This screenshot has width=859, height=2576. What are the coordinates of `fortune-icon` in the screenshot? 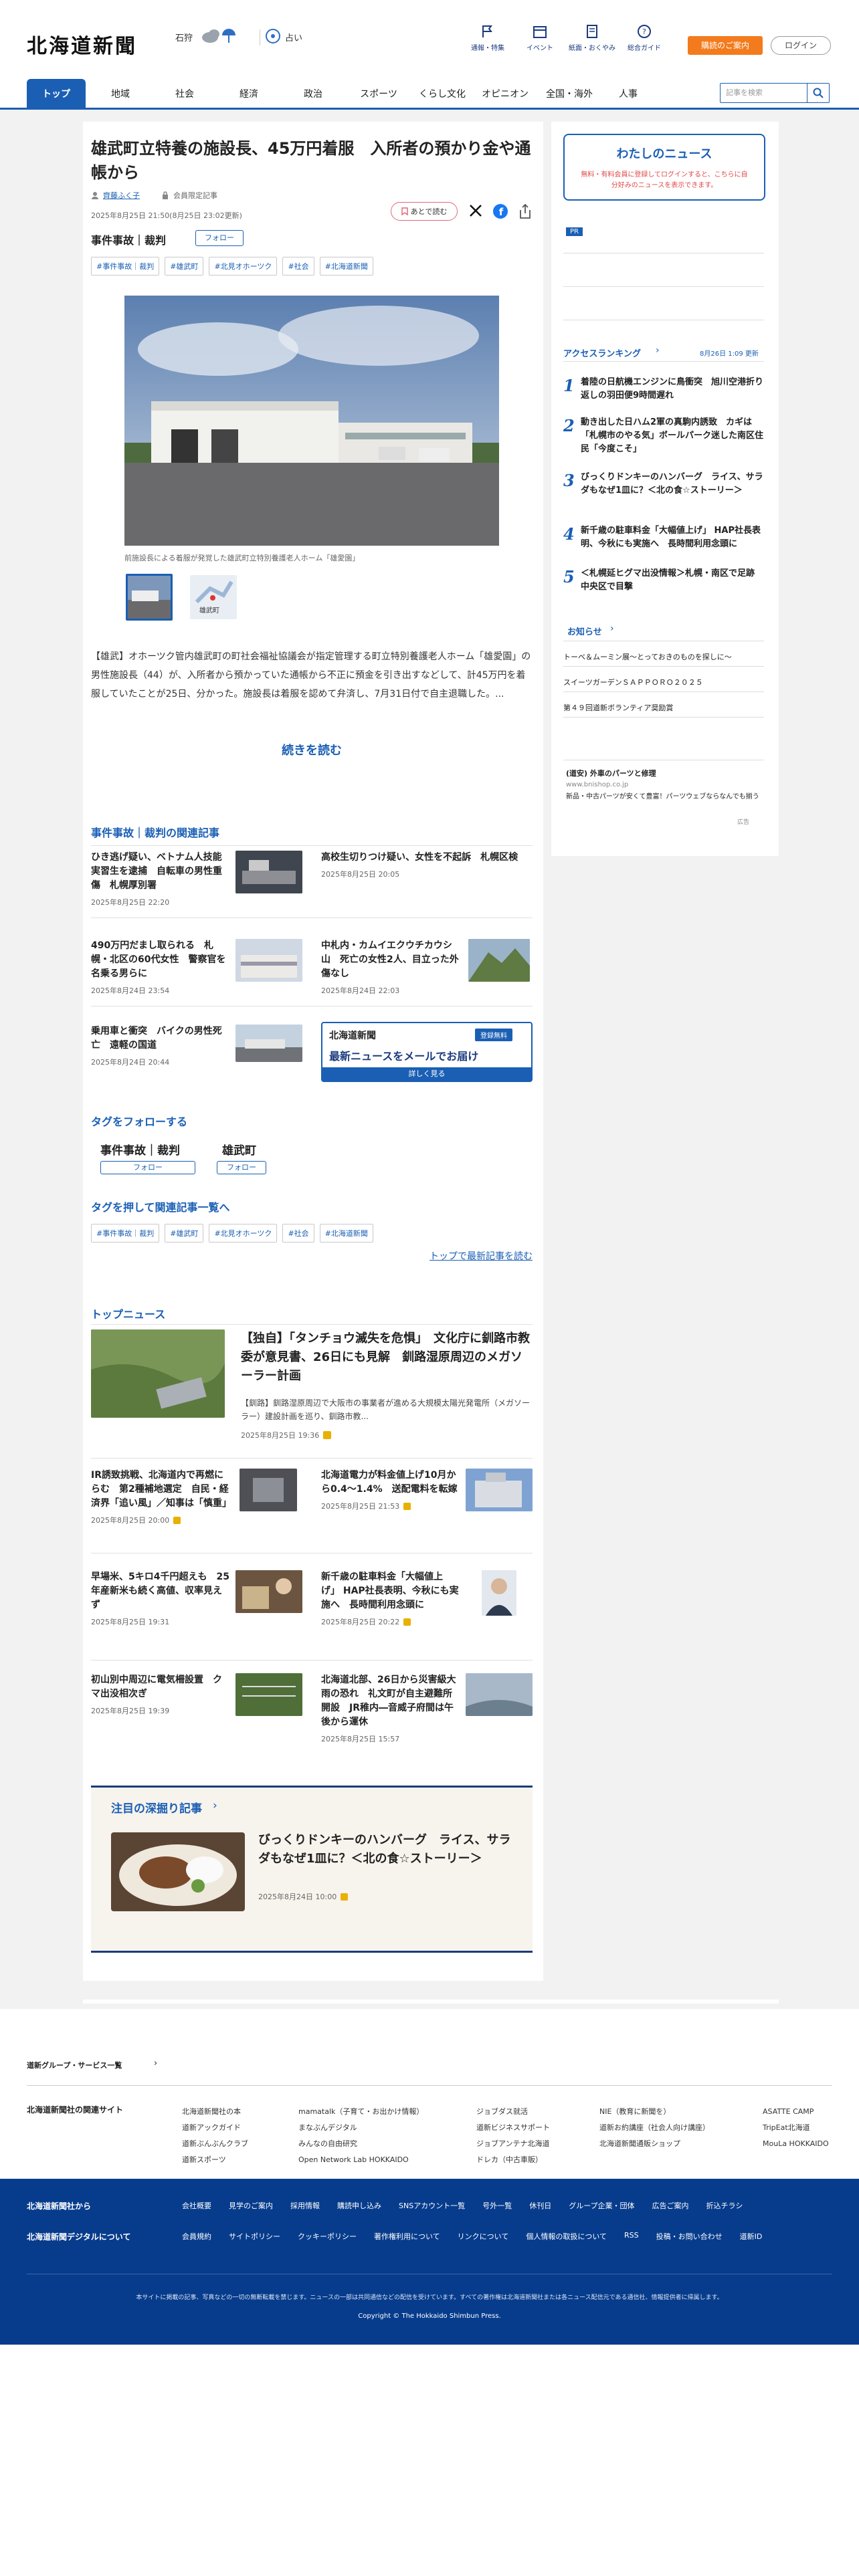 It's located at (273, 37).